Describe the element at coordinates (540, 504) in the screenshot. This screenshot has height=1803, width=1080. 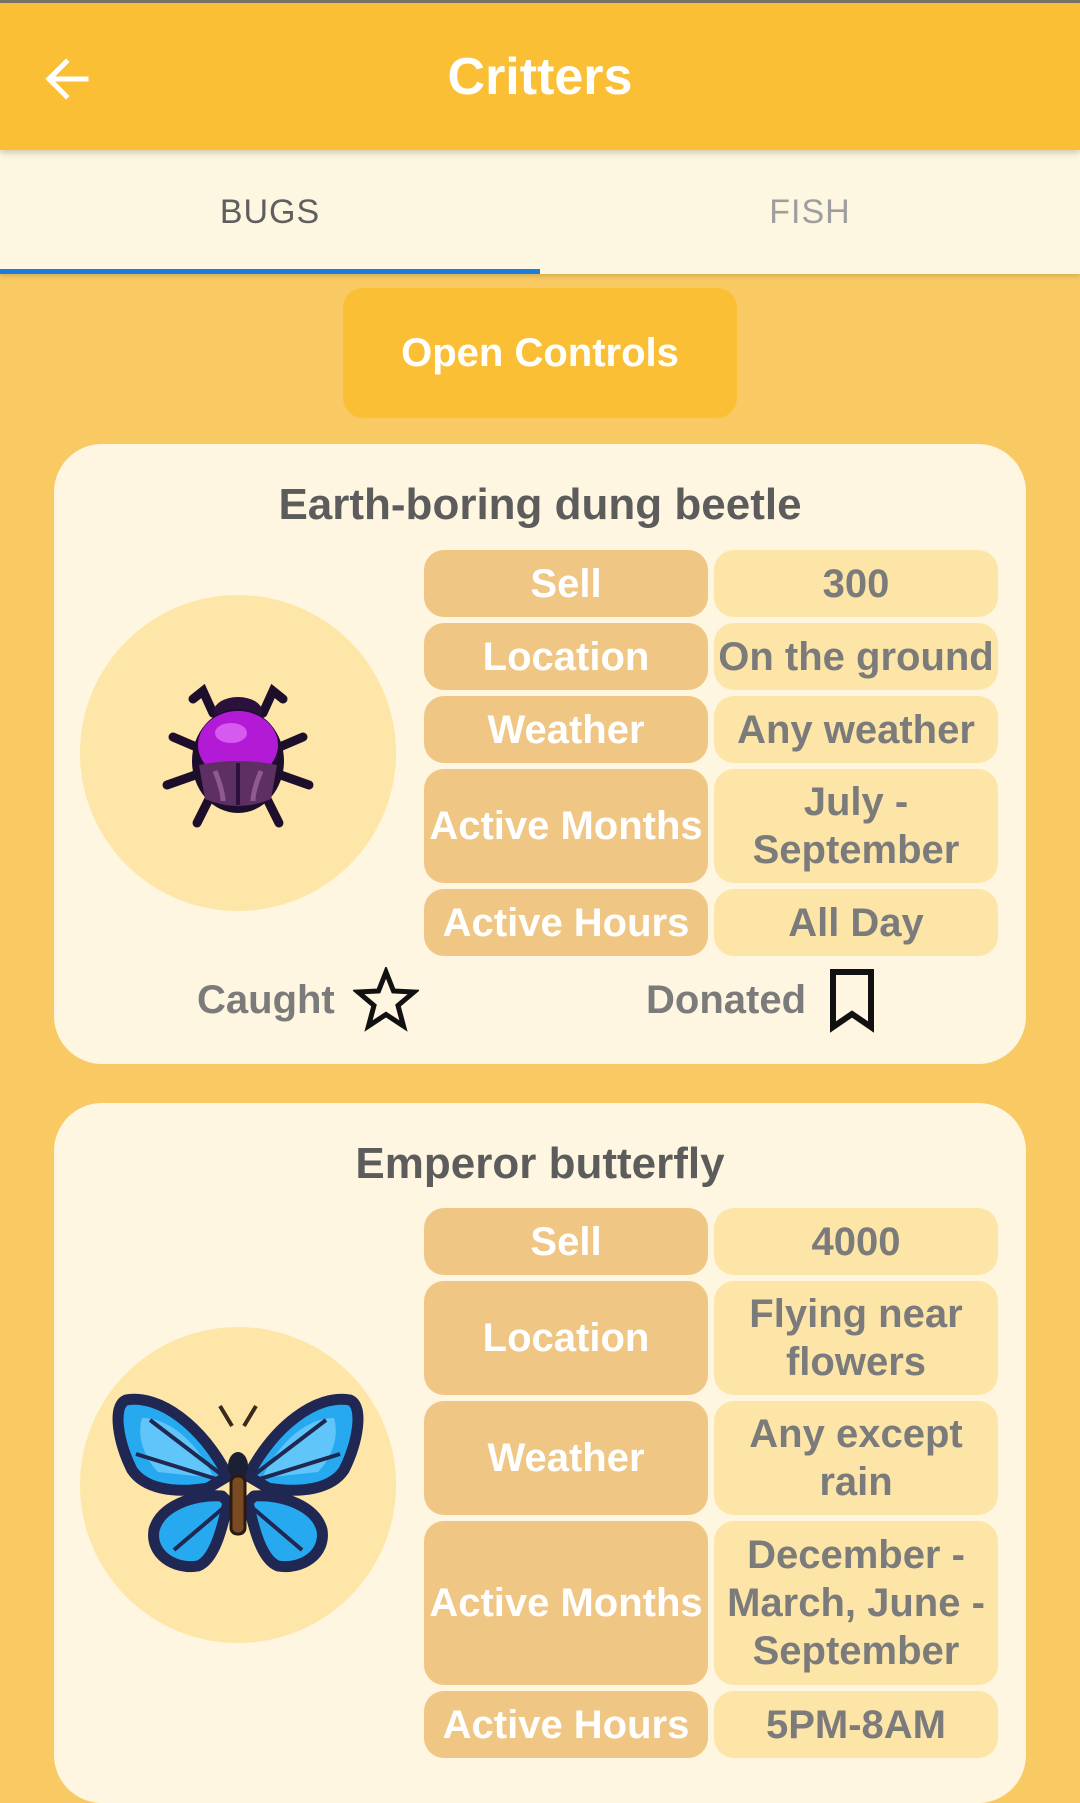
I see `critter-name: Earth-boring dung beetle` at that location.